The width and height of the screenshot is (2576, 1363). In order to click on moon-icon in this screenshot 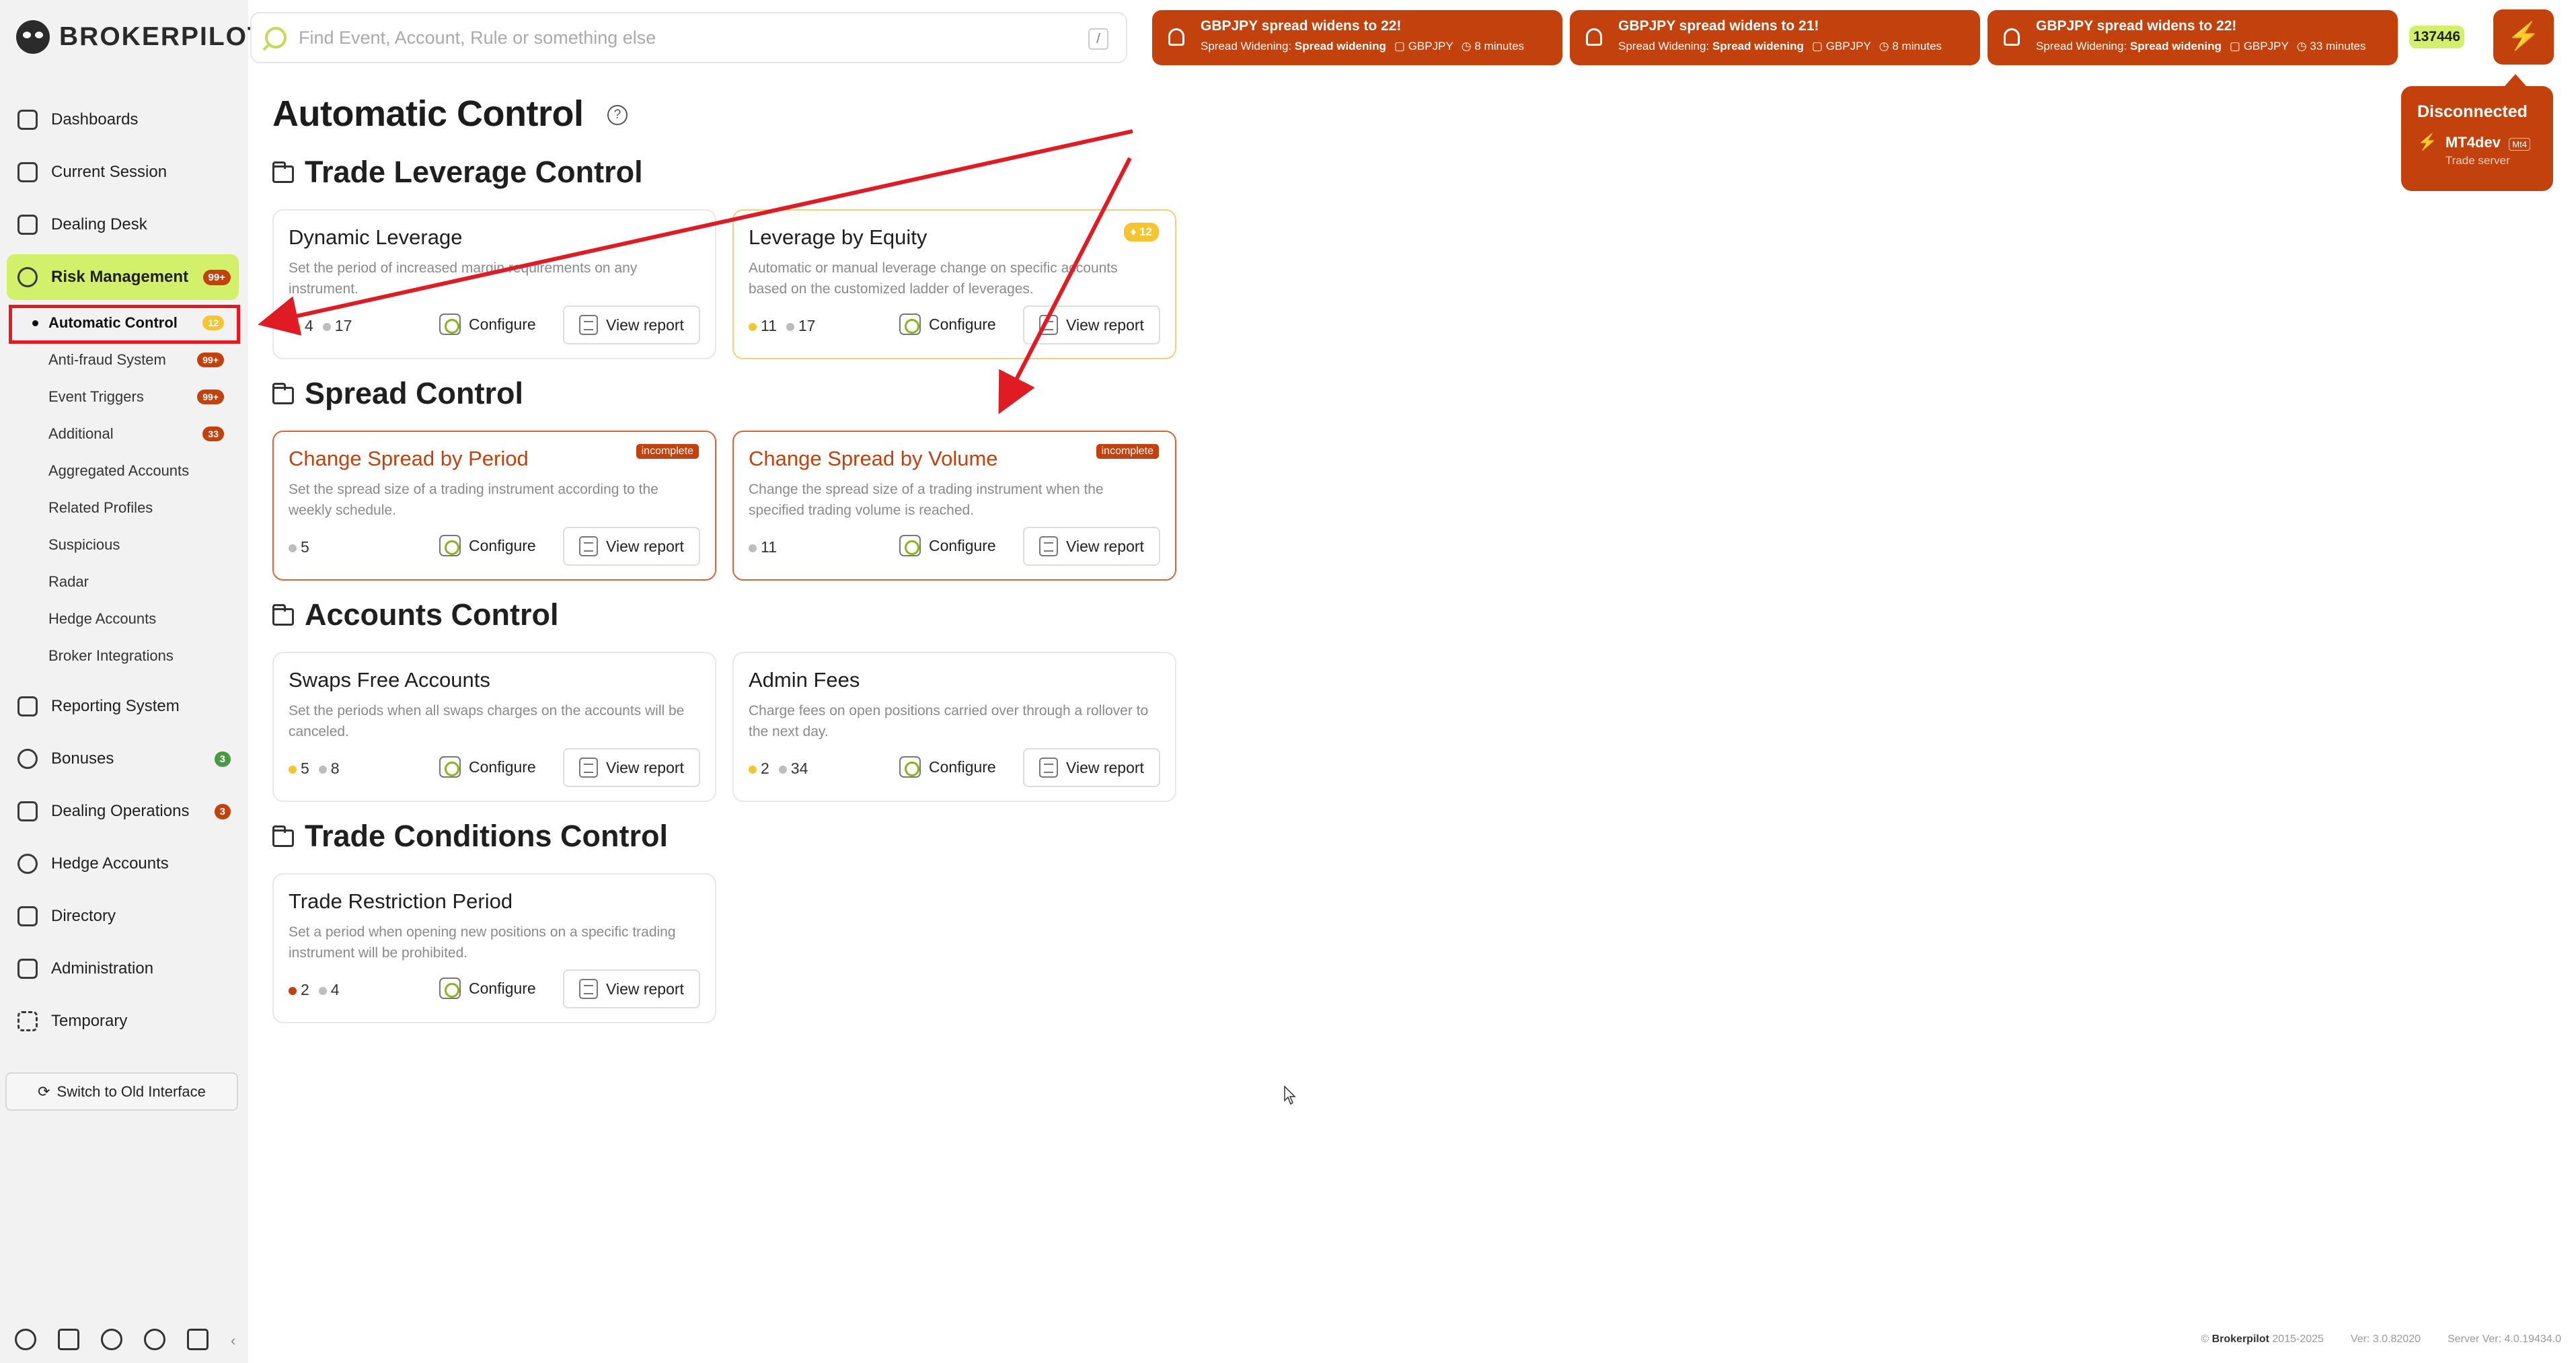, I will do `click(111, 1339)`.